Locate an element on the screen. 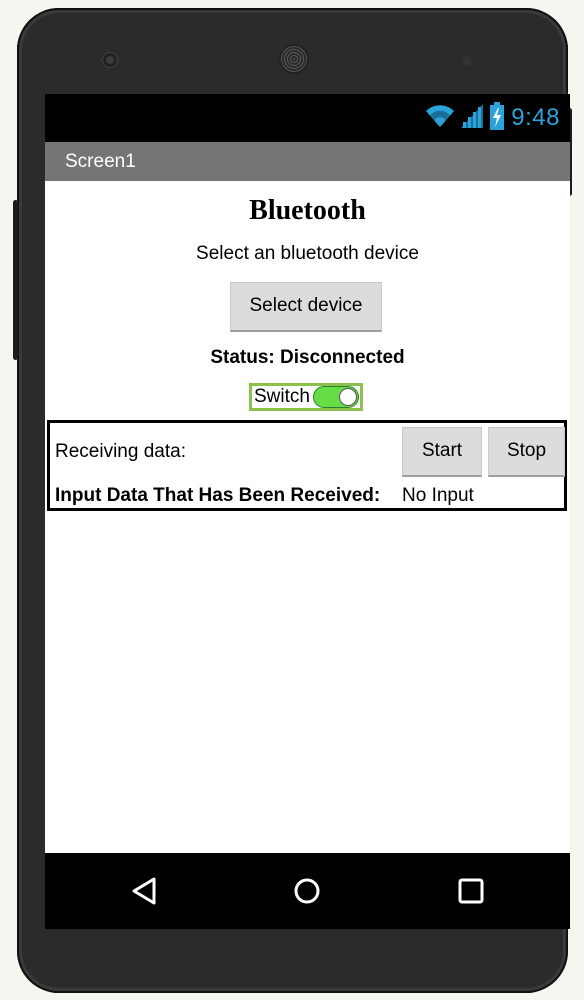 This screenshot has width=584, height=1000. navigation-bar is located at coordinates (307, 891).